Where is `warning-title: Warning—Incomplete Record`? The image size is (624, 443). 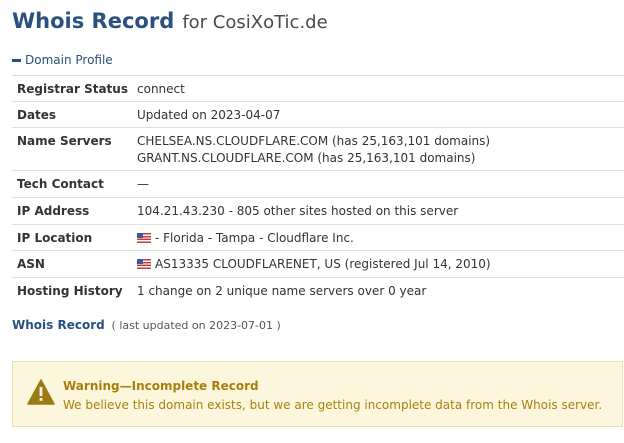 warning-title: Warning—Incomplete Record is located at coordinates (161, 386).